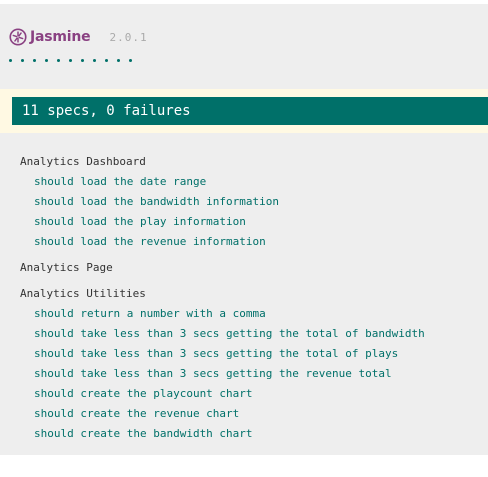 This screenshot has height=477, width=488. What do you see at coordinates (254, 222) in the screenshot?
I see `spec-result: should load the play information` at bounding box center [254, 222].